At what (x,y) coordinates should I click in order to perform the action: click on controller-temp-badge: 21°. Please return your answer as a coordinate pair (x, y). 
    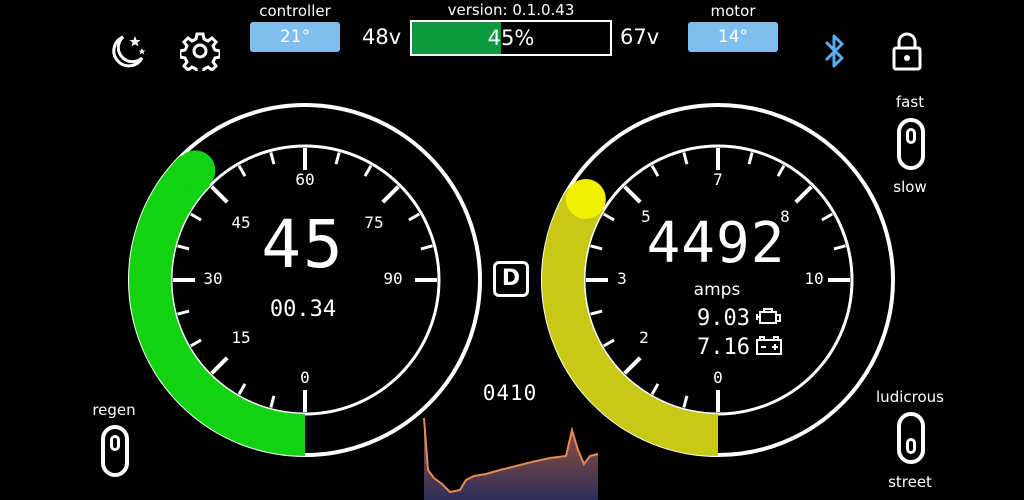
    Looking at the image, I should click on (295, 37).